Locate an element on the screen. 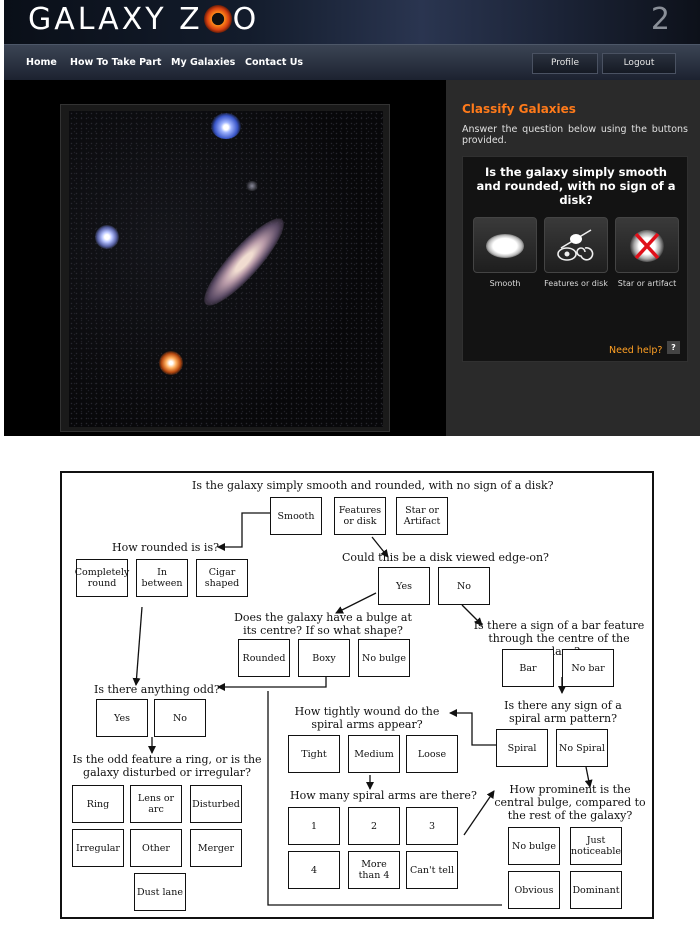 This screenshot has width=700, height=940. opt-arms-3: 3 is located at coordinates (432, 826).